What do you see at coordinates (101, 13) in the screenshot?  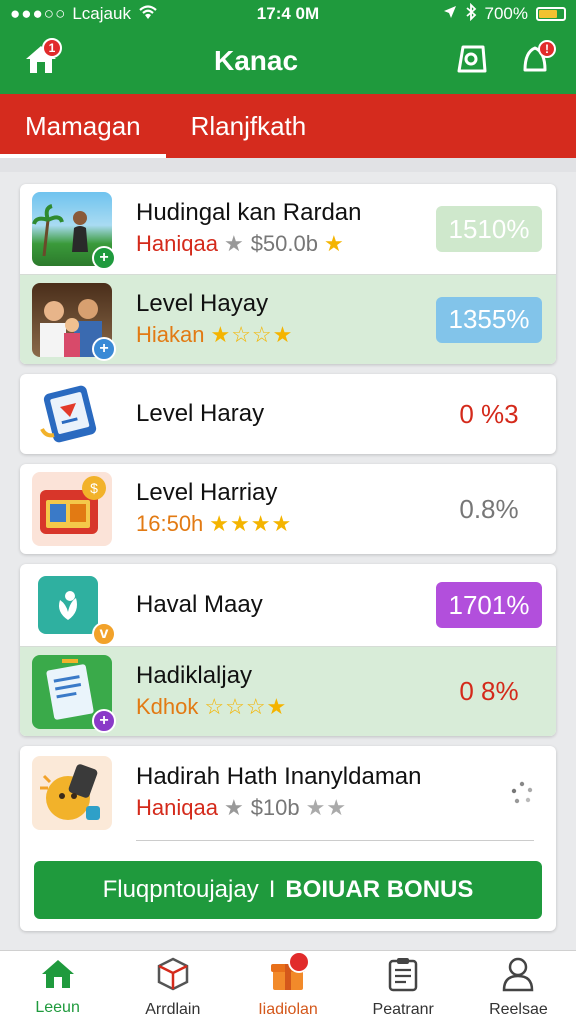 I see `carrier-name: Lcajauk` at bounding box center [101, 13].